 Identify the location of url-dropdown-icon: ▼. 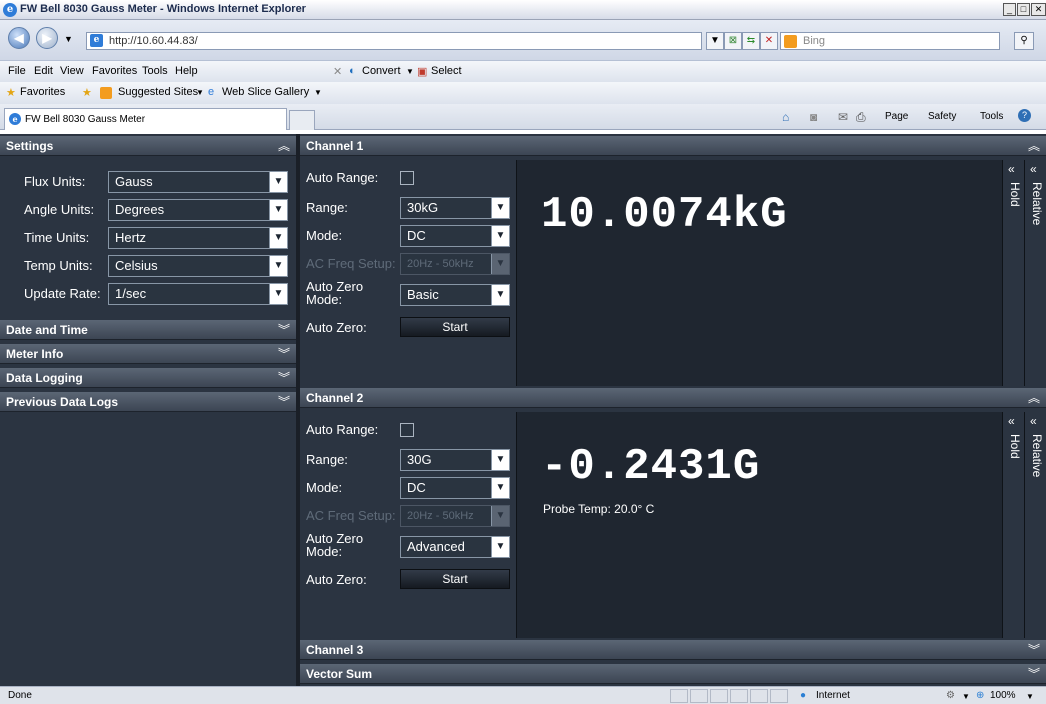
(715, 41).